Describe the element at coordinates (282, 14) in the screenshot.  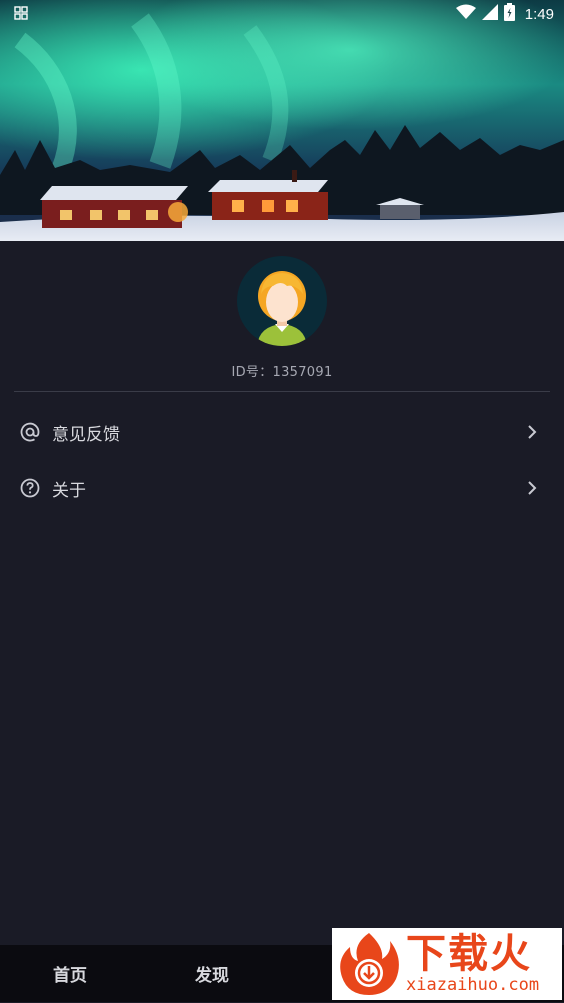
I see `status-bar: 1:49` at that location.